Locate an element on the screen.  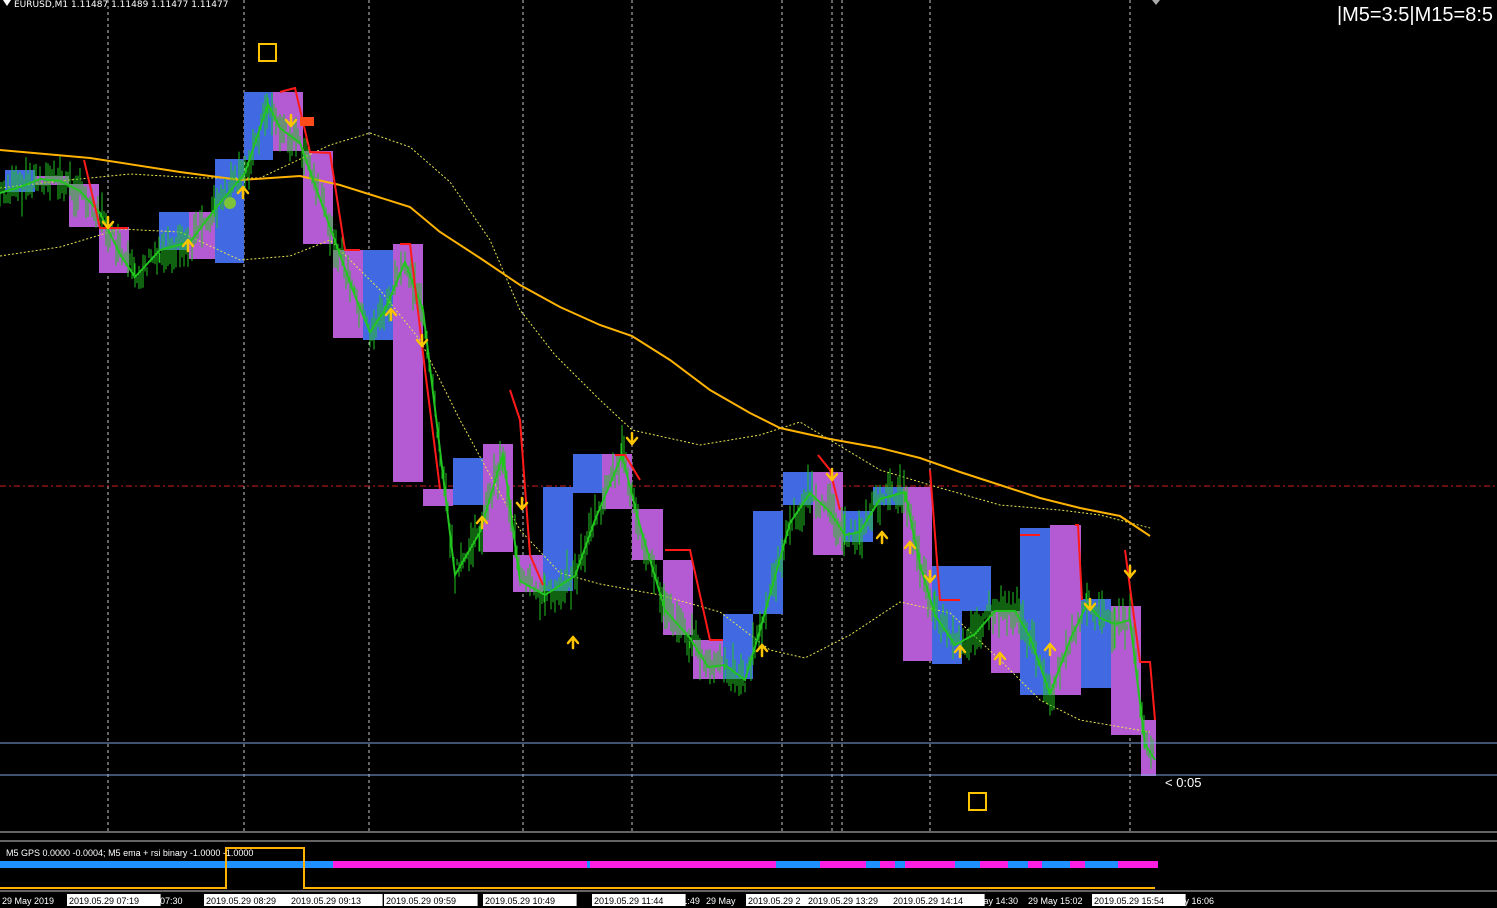
time-axis-label: 2019.05.29 09:59 is located at coordinates (431, 900).